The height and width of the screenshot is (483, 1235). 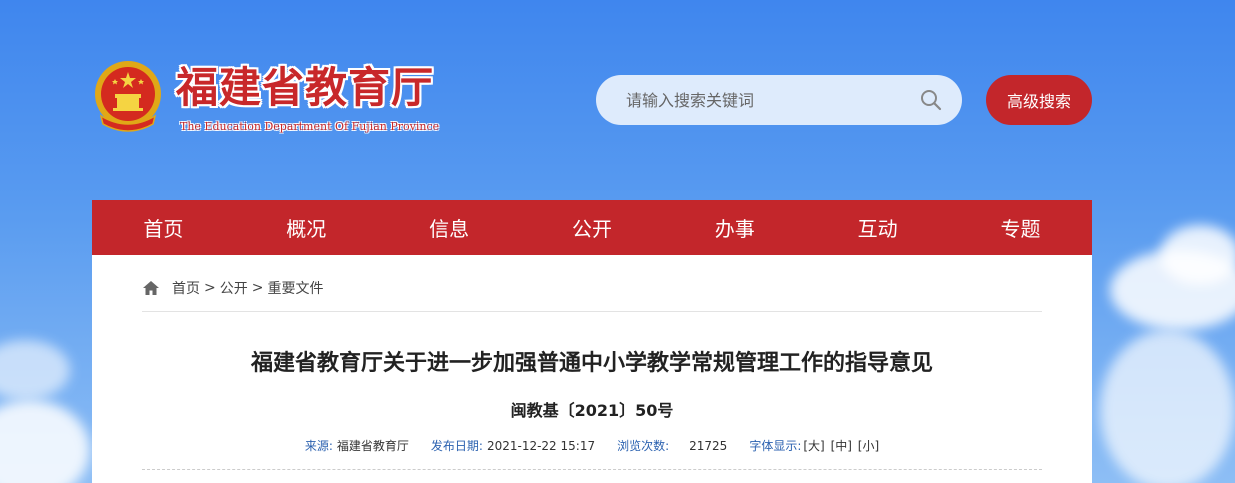 I want to click on breadcrumb-public: 公开, so click(x=234, y=288).